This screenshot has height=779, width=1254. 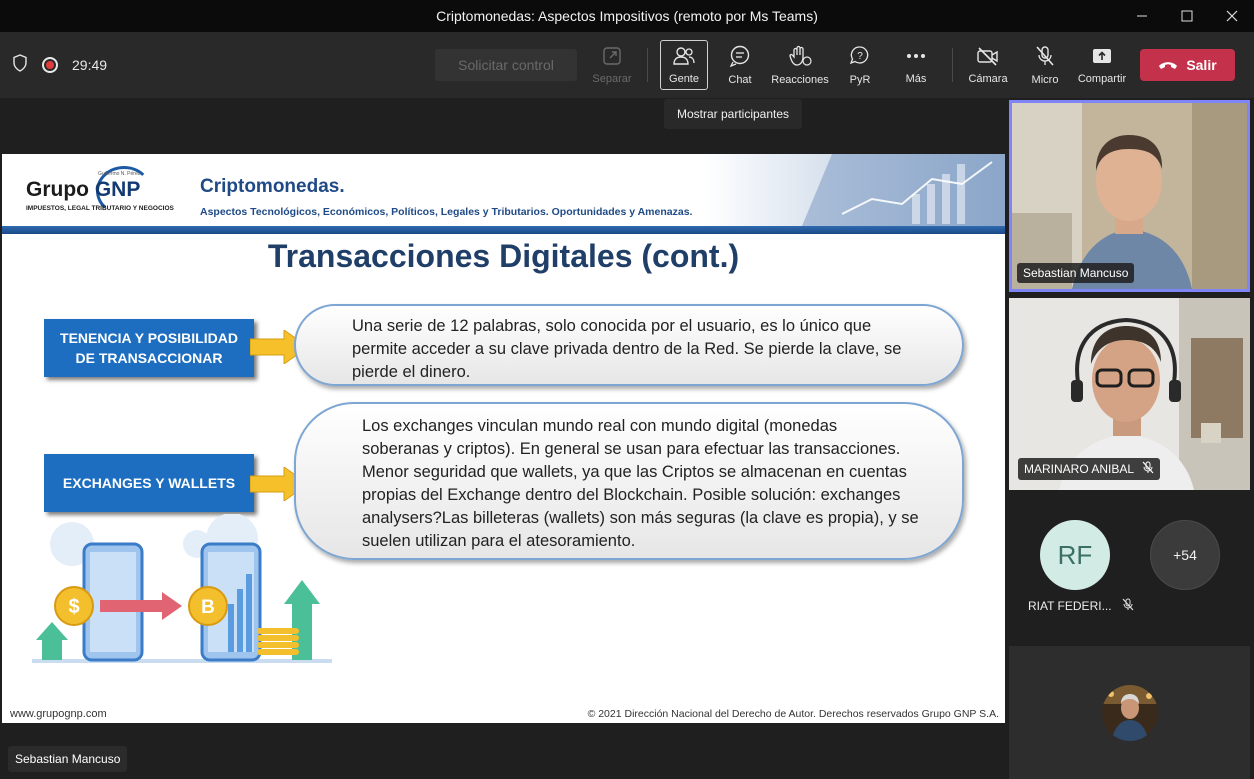 What do you see at coordinates (272, 186) in the screenshot?
I see `slide-header-title: Criptomonedas.` at bounding box center [272, 186].